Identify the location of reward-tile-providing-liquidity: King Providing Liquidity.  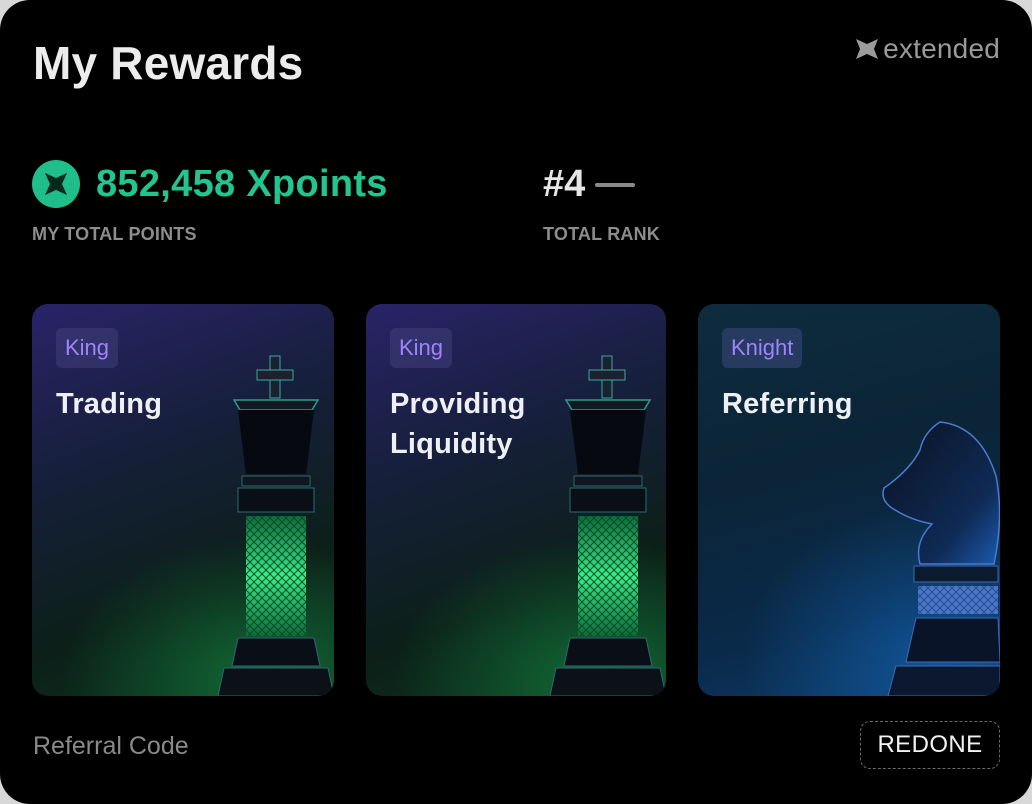
(516, 500).